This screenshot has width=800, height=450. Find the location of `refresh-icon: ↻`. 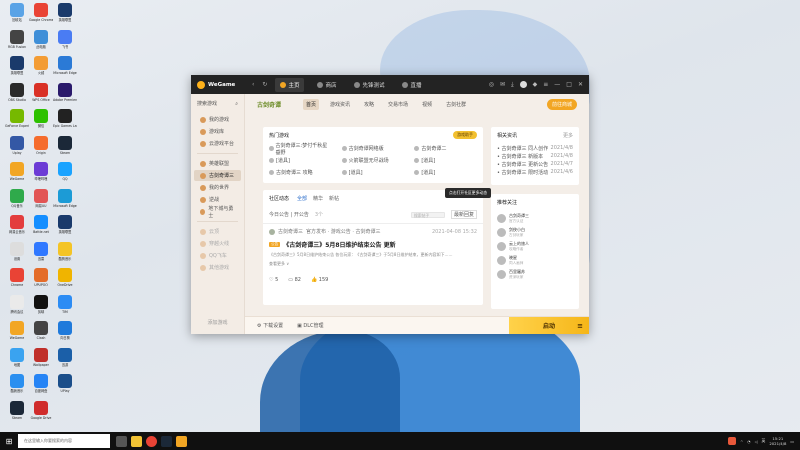

refresh-icon: ↻ is located at coordinates (264, 84).